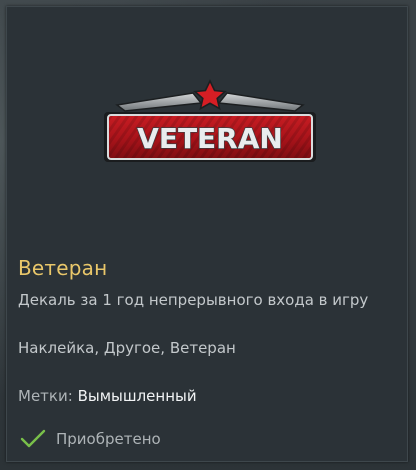 The width and height of the screenshot is (416, 470). I want to click on tags-value: Вымышленный, so click(137, 396).